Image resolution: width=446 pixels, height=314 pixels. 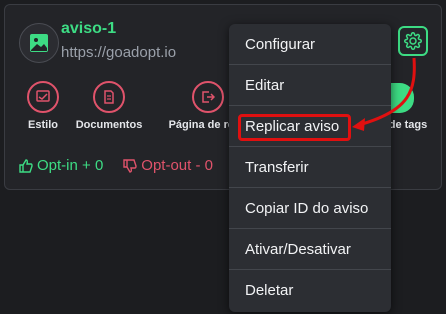 I want to click on optout-stat: Opt-out - 0, so click(x=168, y=165).